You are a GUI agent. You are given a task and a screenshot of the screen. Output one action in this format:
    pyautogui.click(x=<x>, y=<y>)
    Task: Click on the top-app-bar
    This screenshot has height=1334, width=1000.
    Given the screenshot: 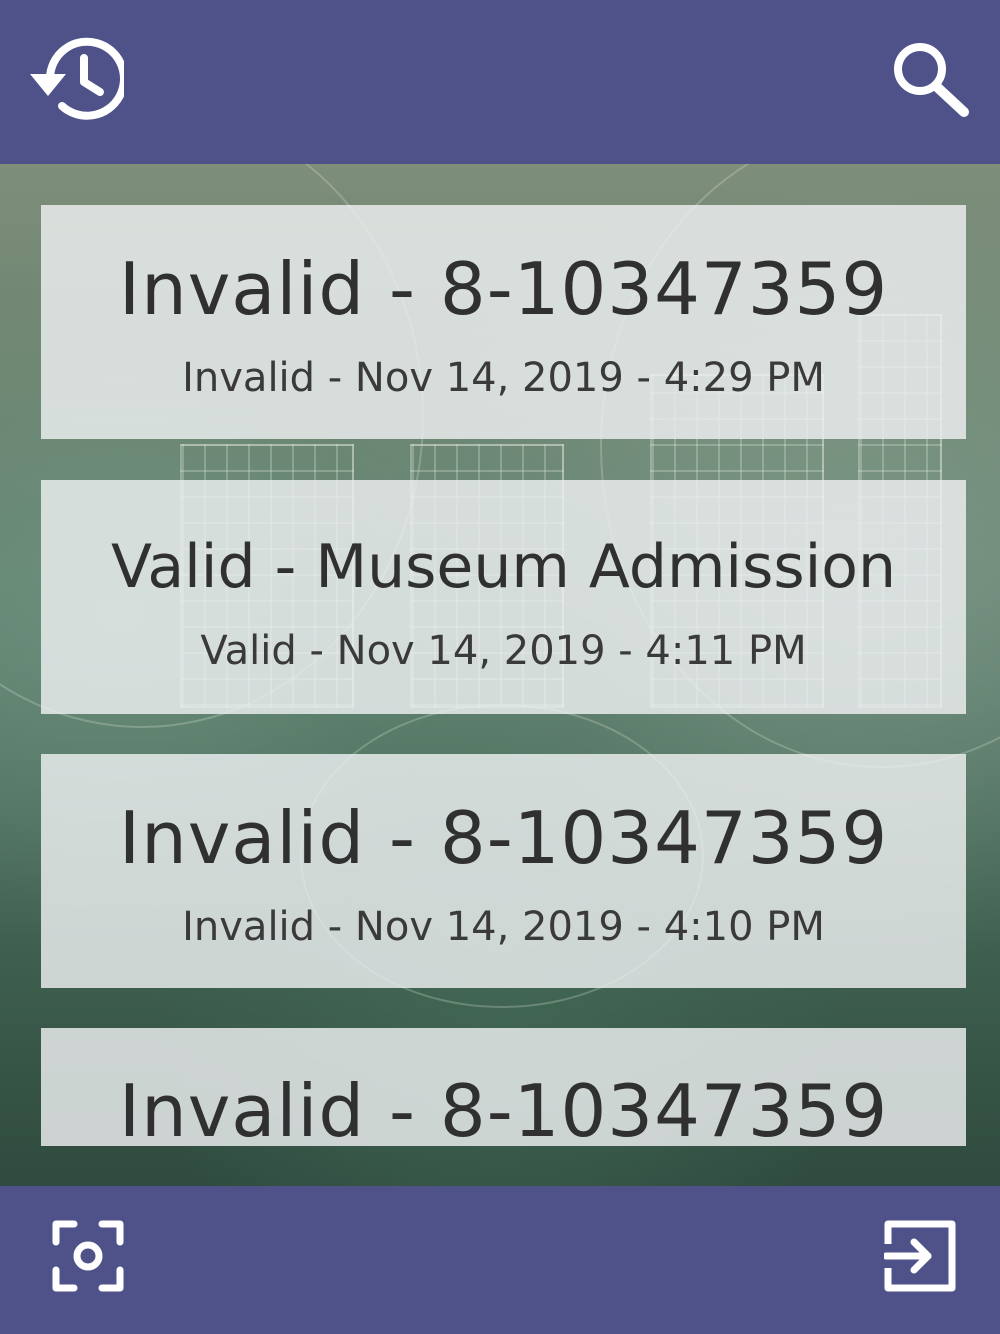 What is the action you would take?
    pyautogui.click(x=500, y=82)
    